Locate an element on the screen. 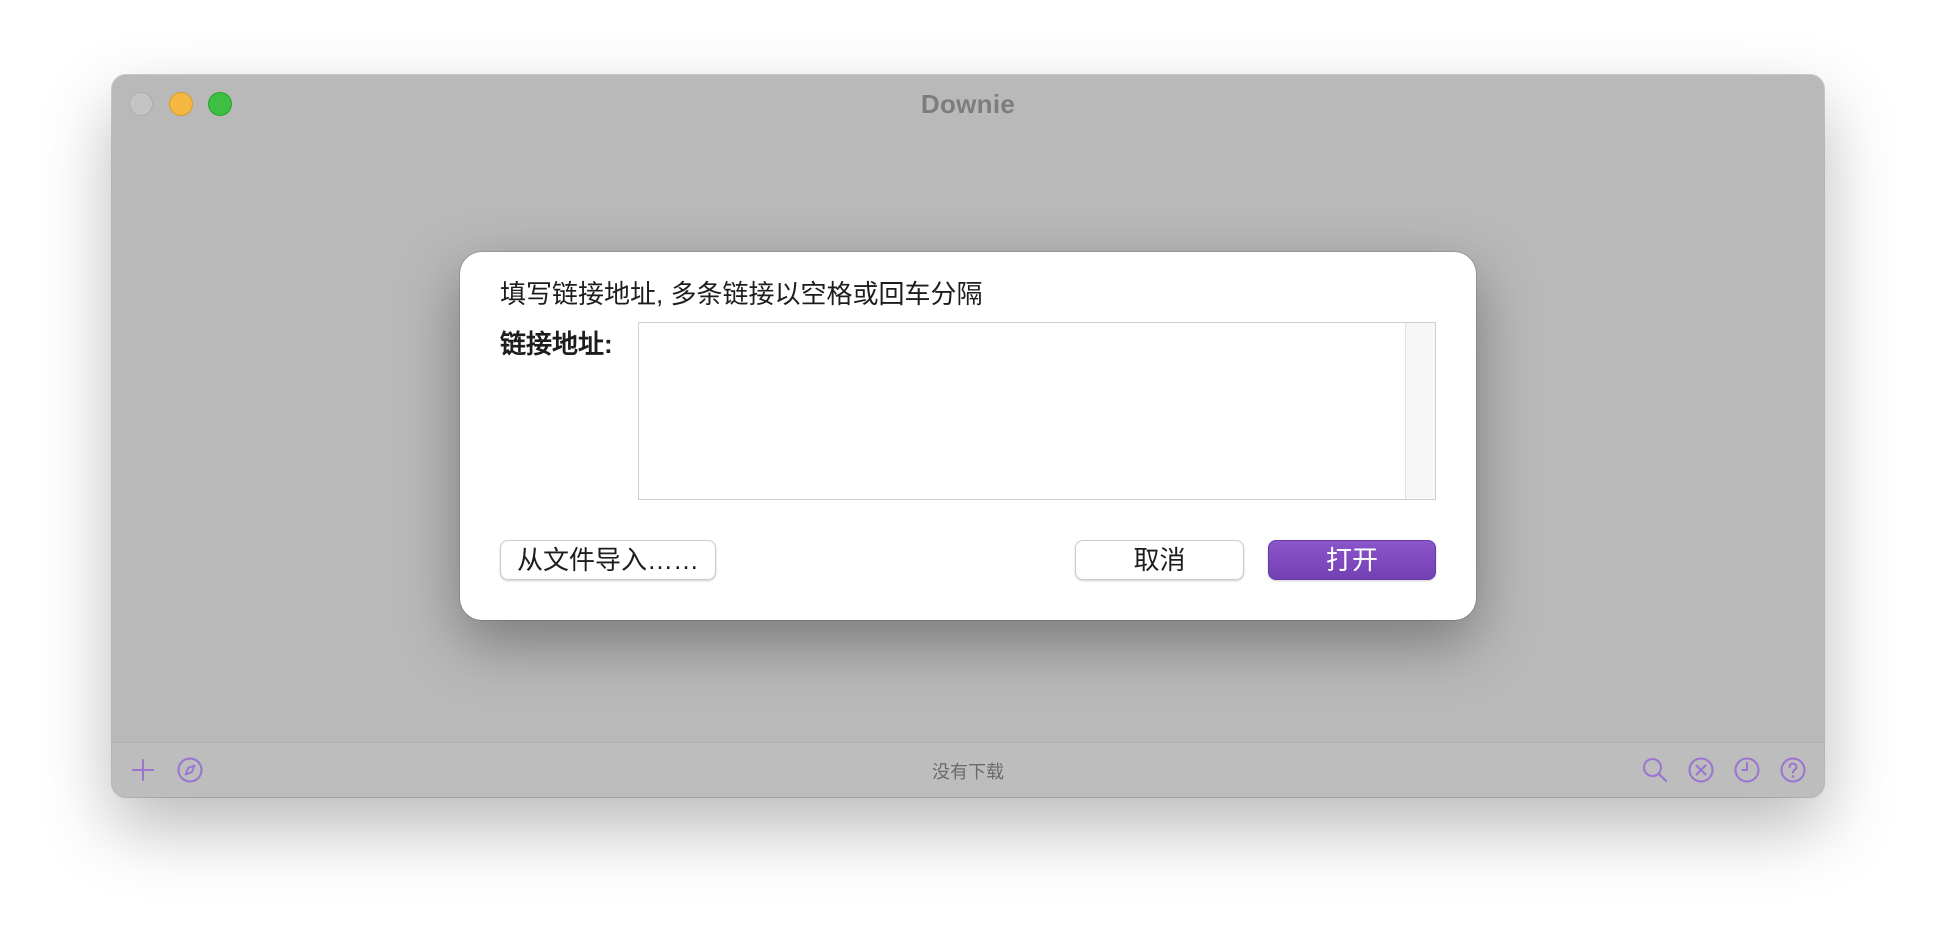 Image resolution: width=1936 pixels, height=944 pixels. help-icon is located at coordinates (1793, 770).